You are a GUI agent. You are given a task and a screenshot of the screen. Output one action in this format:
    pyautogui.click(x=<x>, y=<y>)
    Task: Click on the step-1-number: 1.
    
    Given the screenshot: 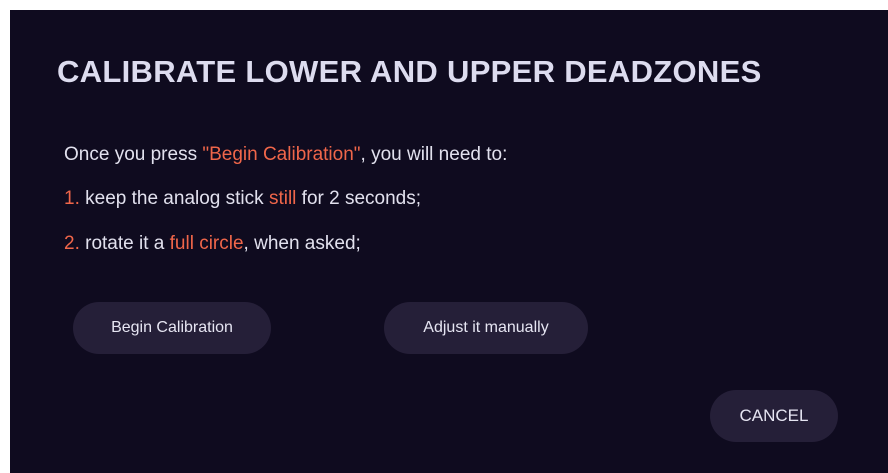 What is the action you would take?
    pyautogui.click(x=72, y=198)
    